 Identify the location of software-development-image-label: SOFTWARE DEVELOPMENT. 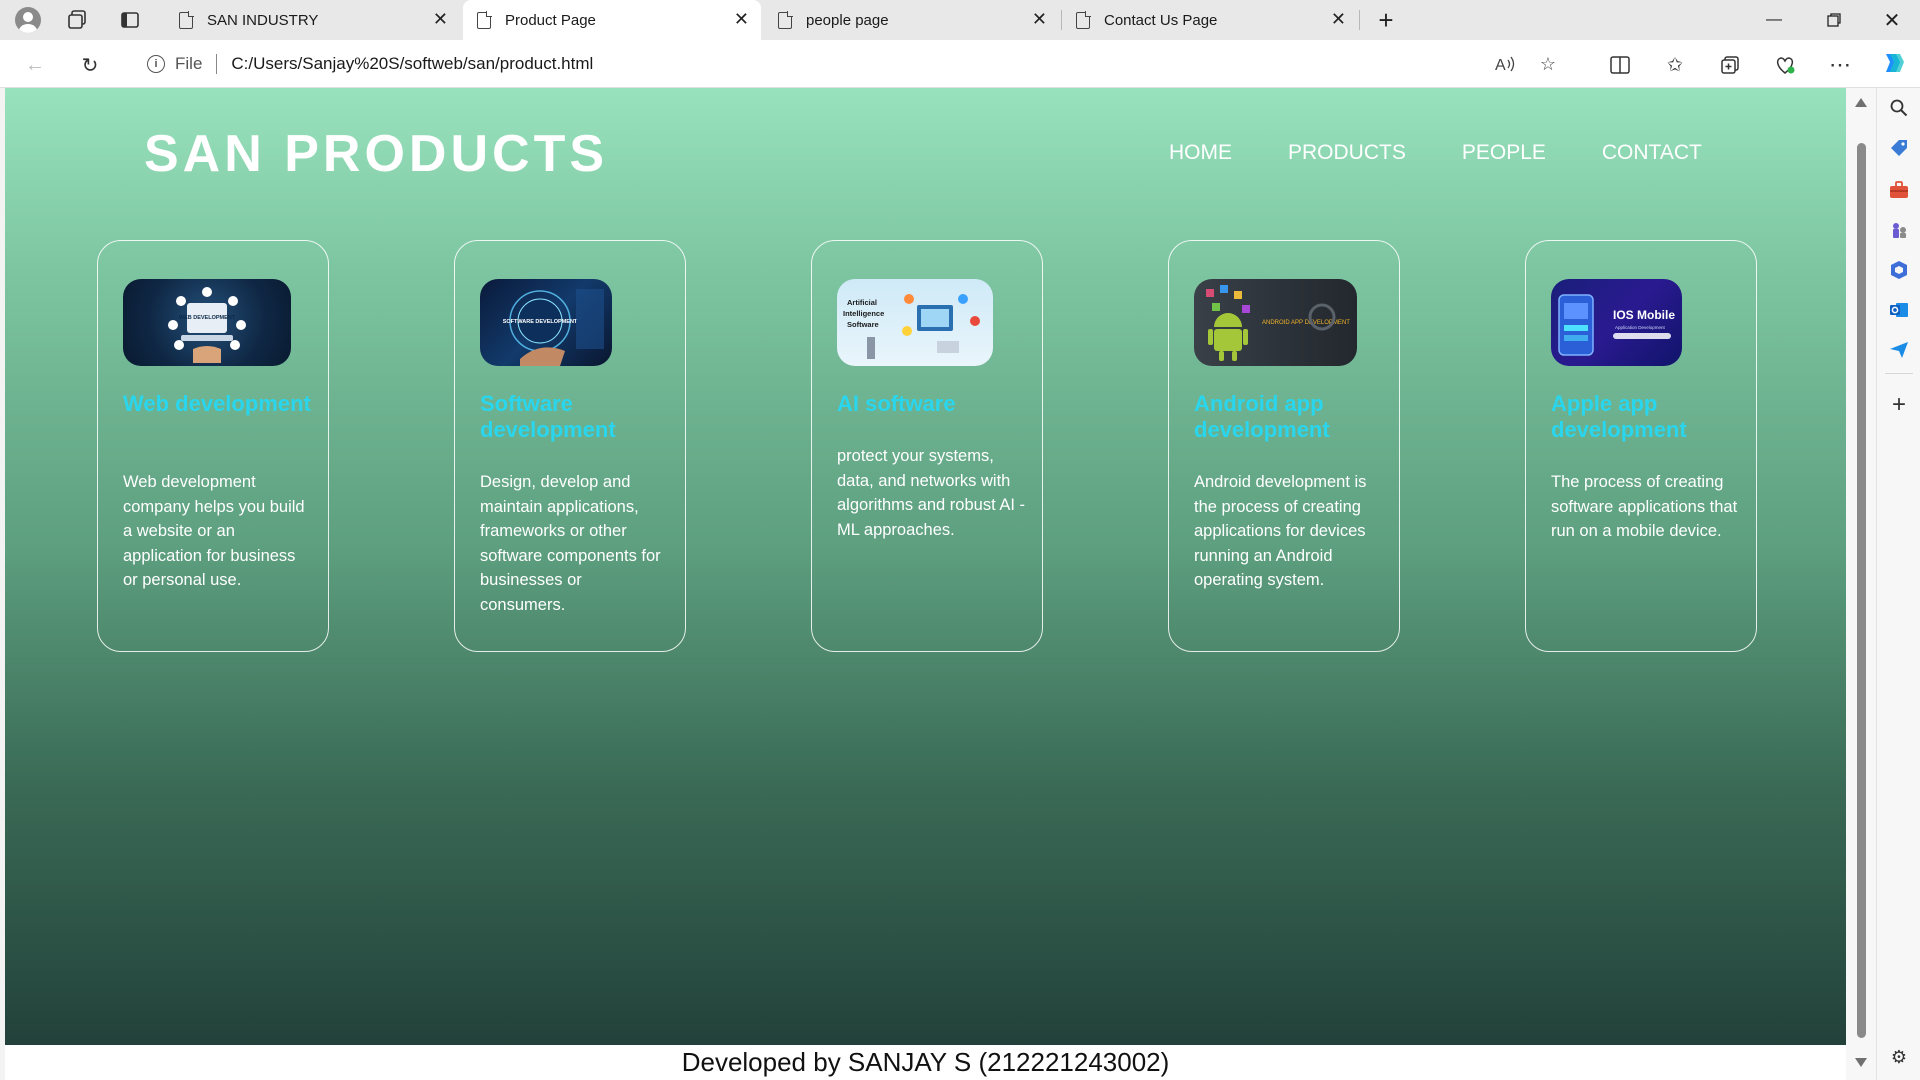
(540, 322).